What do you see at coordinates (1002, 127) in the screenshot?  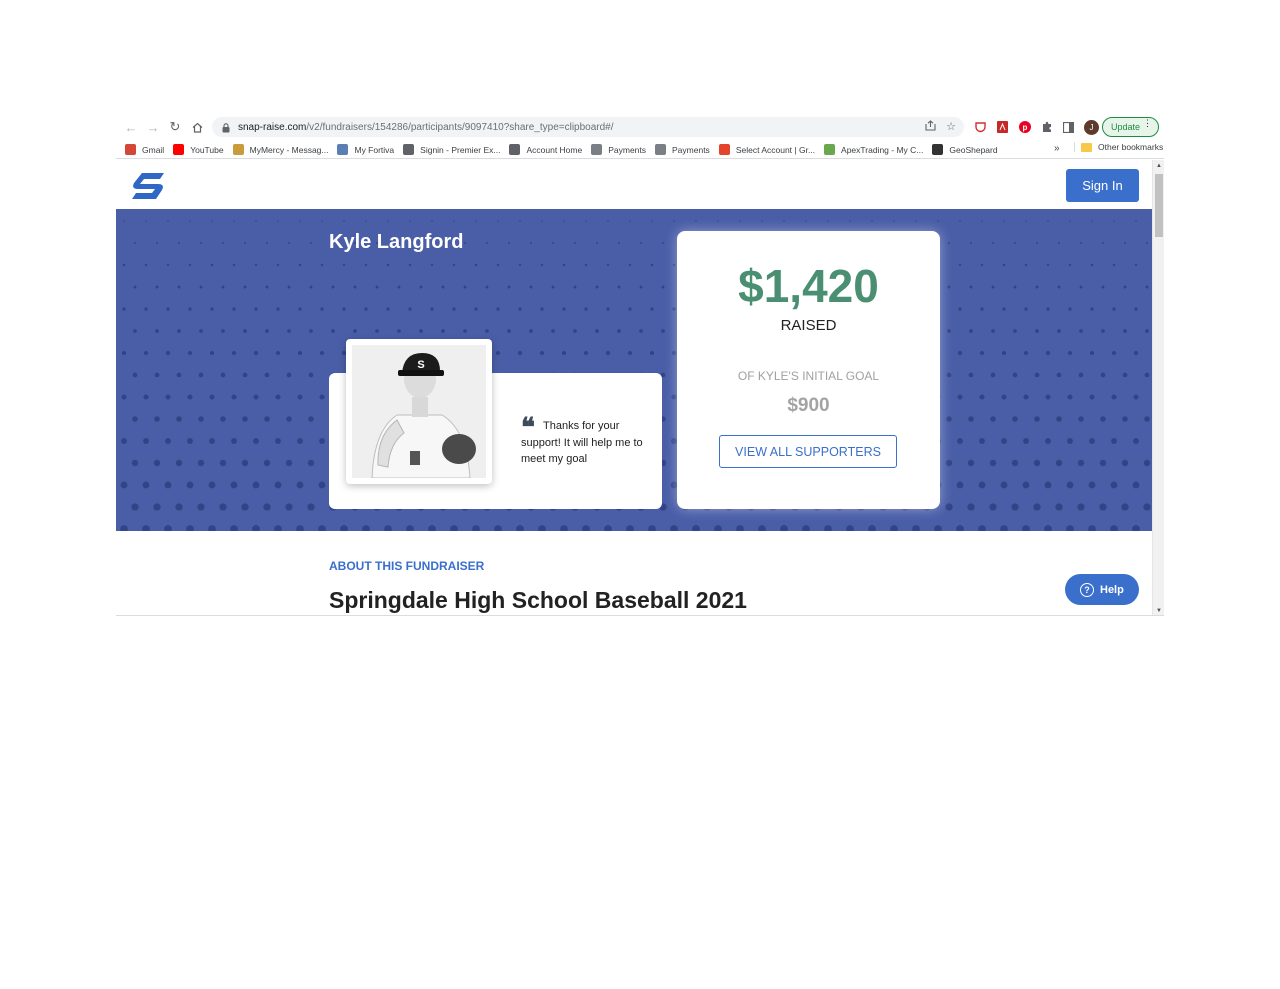 I see `pdf-icon` at bounding box center [1002, 127].